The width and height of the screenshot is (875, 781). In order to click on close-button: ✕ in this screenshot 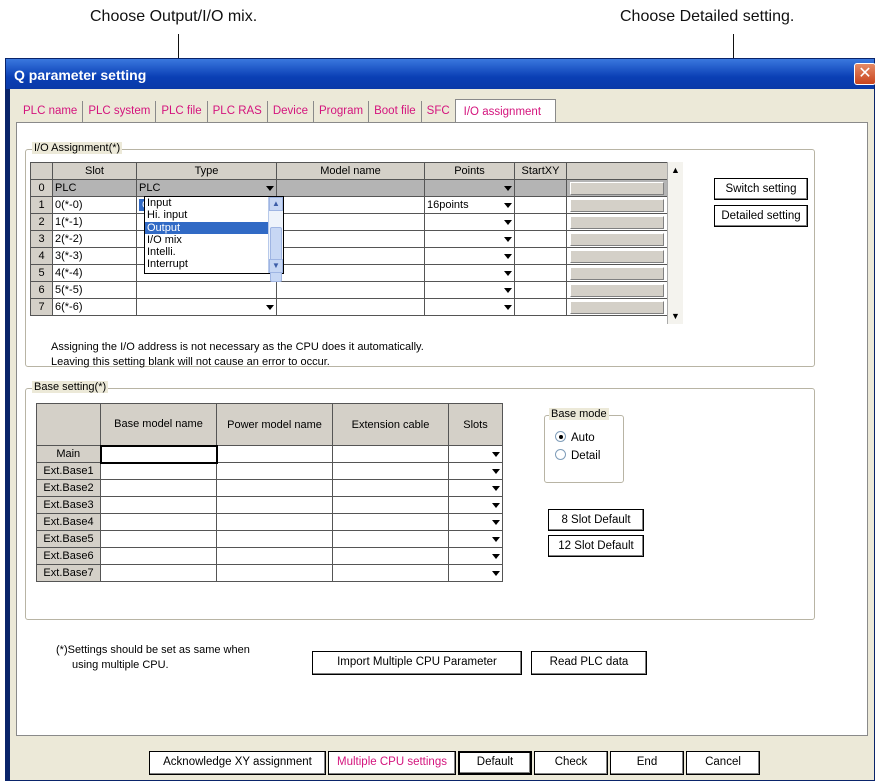, I will do `click(864, 74)`.